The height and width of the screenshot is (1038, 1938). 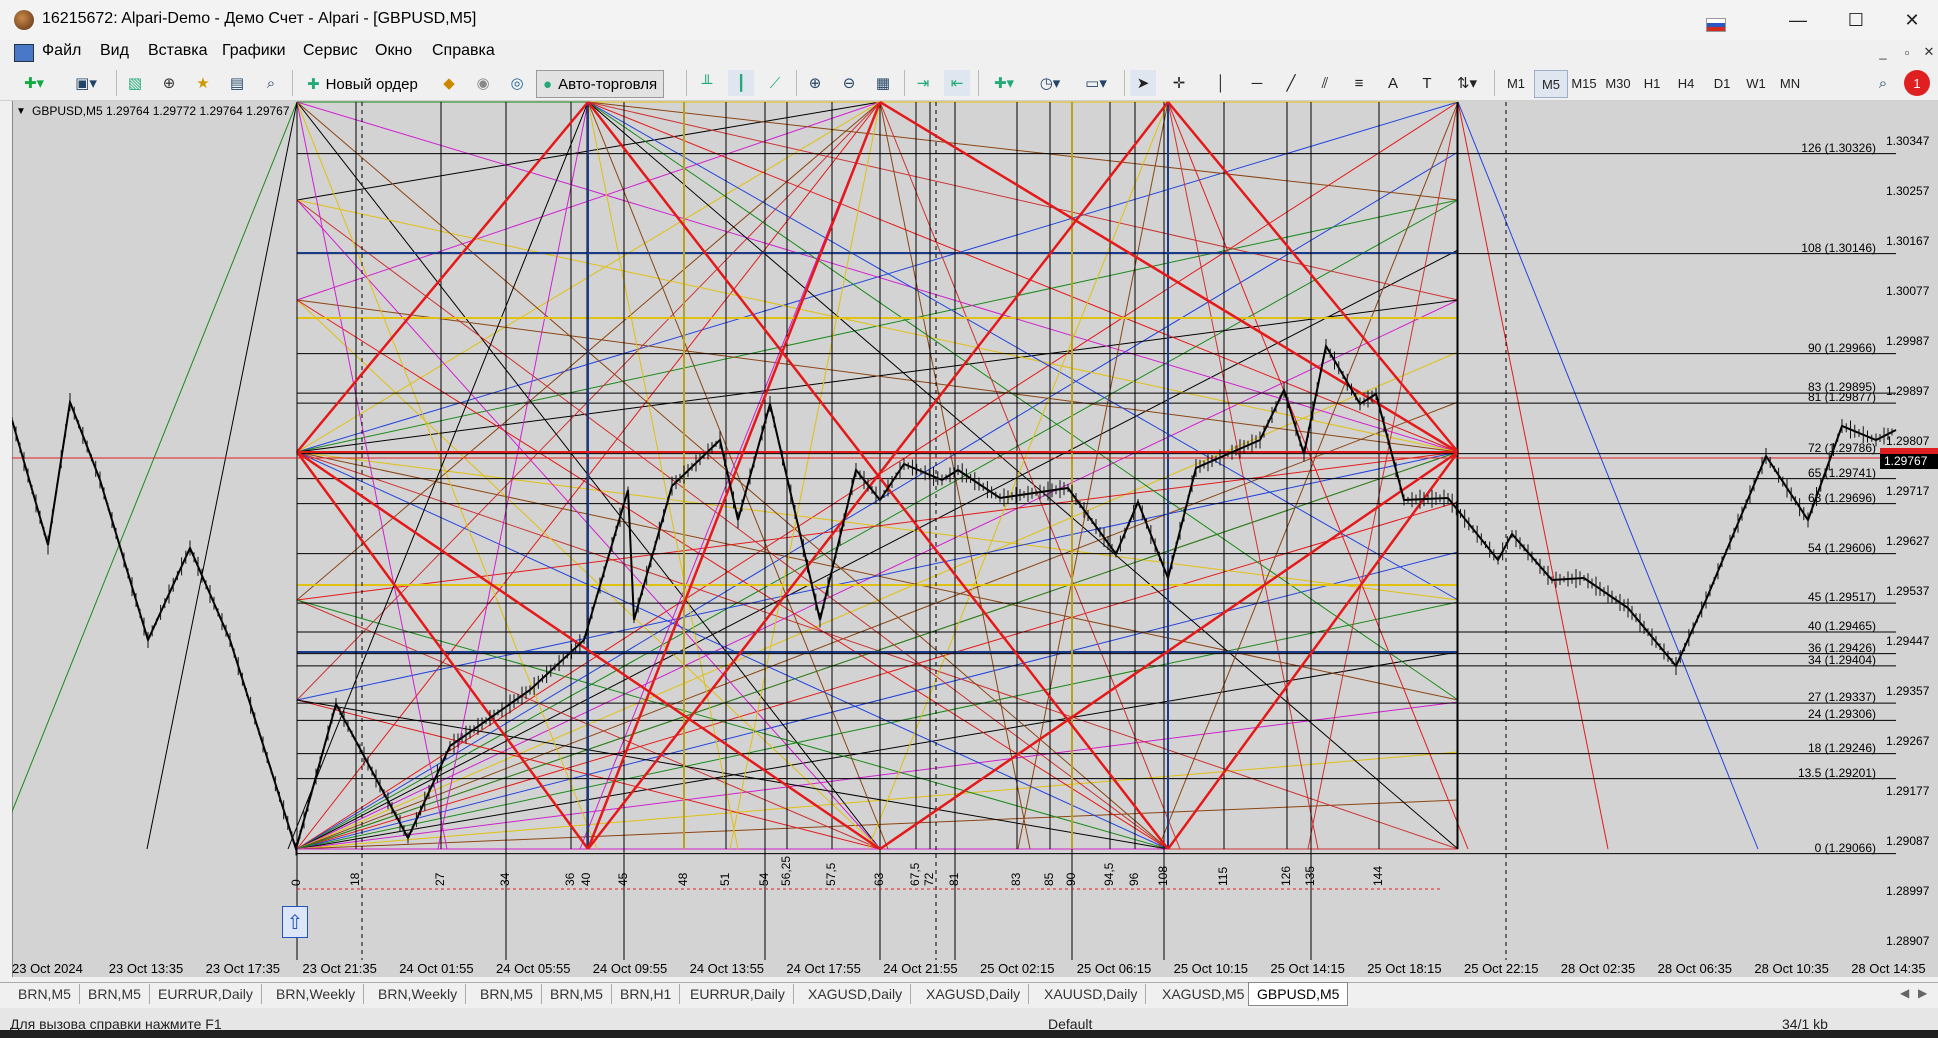 I want to click on level-label: 108 (1.30146), so click(x=1838, y=247).